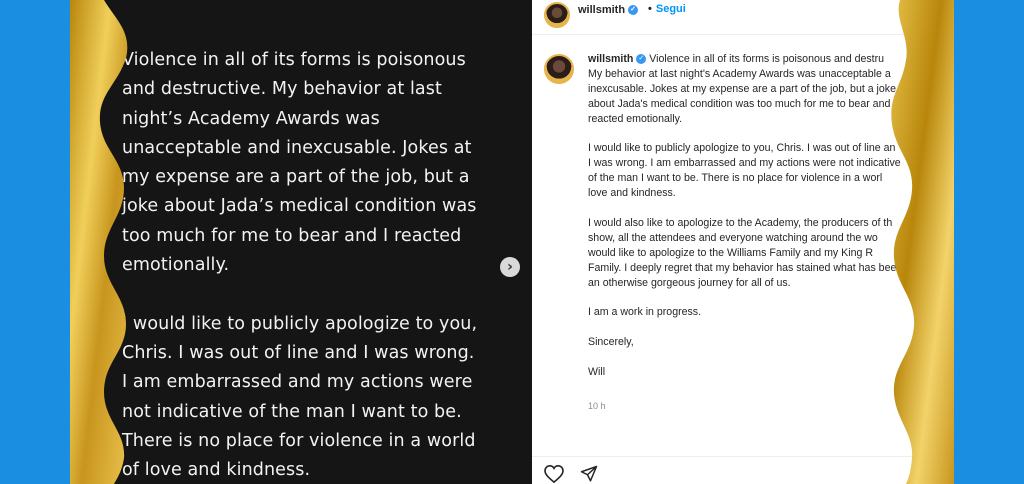  What do you see at coordinates (557, 15) in the screenshot?
I see `avatar` at bounding box center [557, 15].